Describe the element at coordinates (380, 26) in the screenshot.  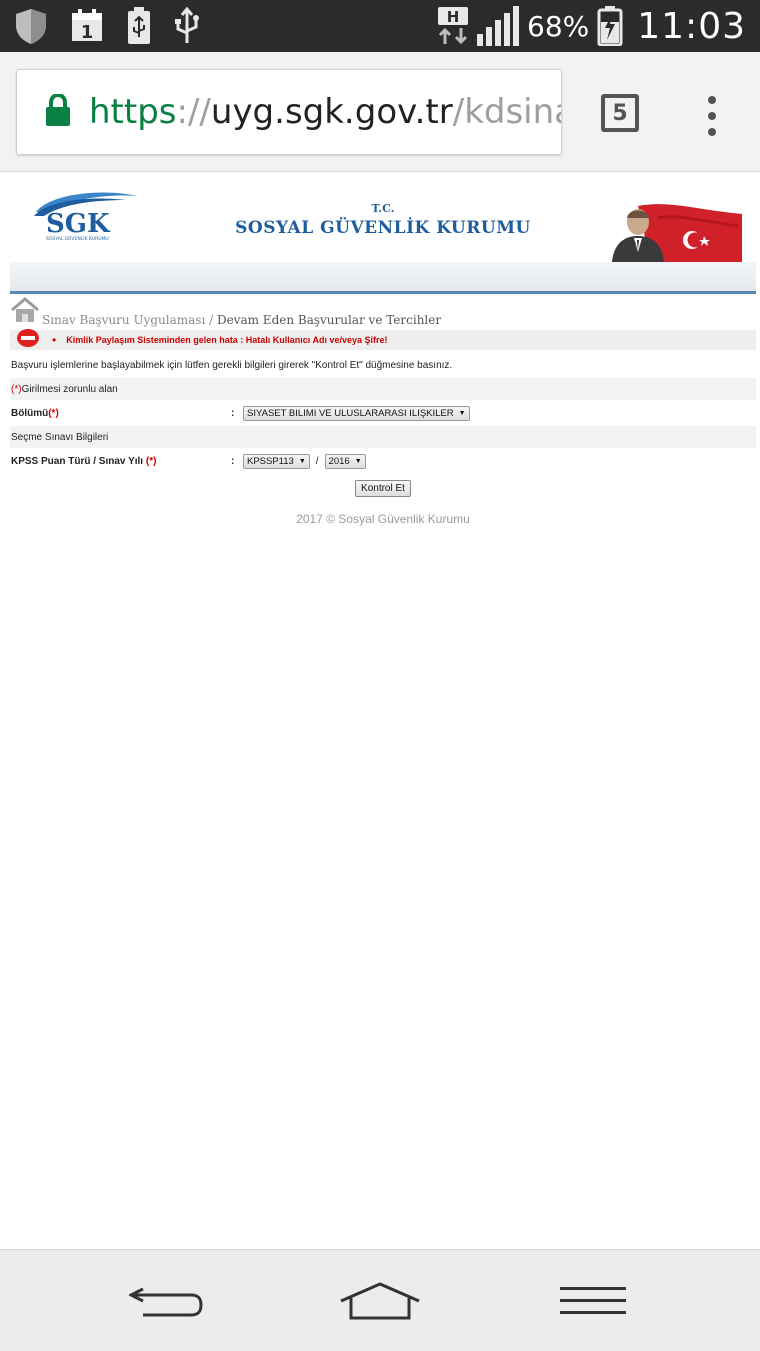
I see `status-bar: 1 H 68% 11:03` at that location.